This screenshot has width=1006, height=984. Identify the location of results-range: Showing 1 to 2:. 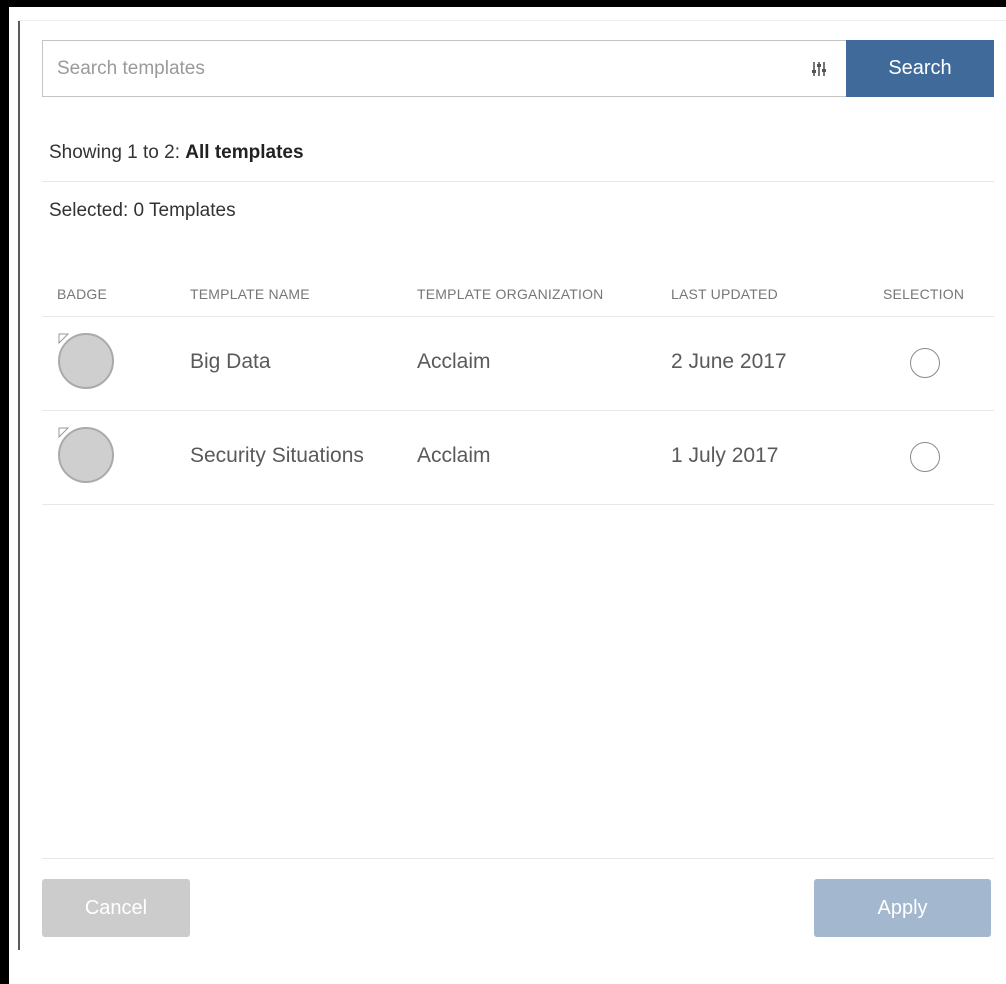
(117, 152).